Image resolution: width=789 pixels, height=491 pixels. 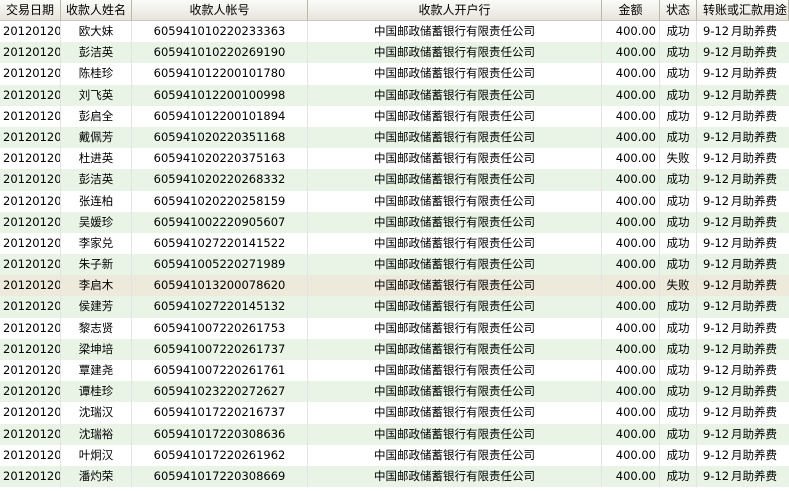 I want to click on payee-account-cell: 605941012200101780, so click(x=220, y=74).